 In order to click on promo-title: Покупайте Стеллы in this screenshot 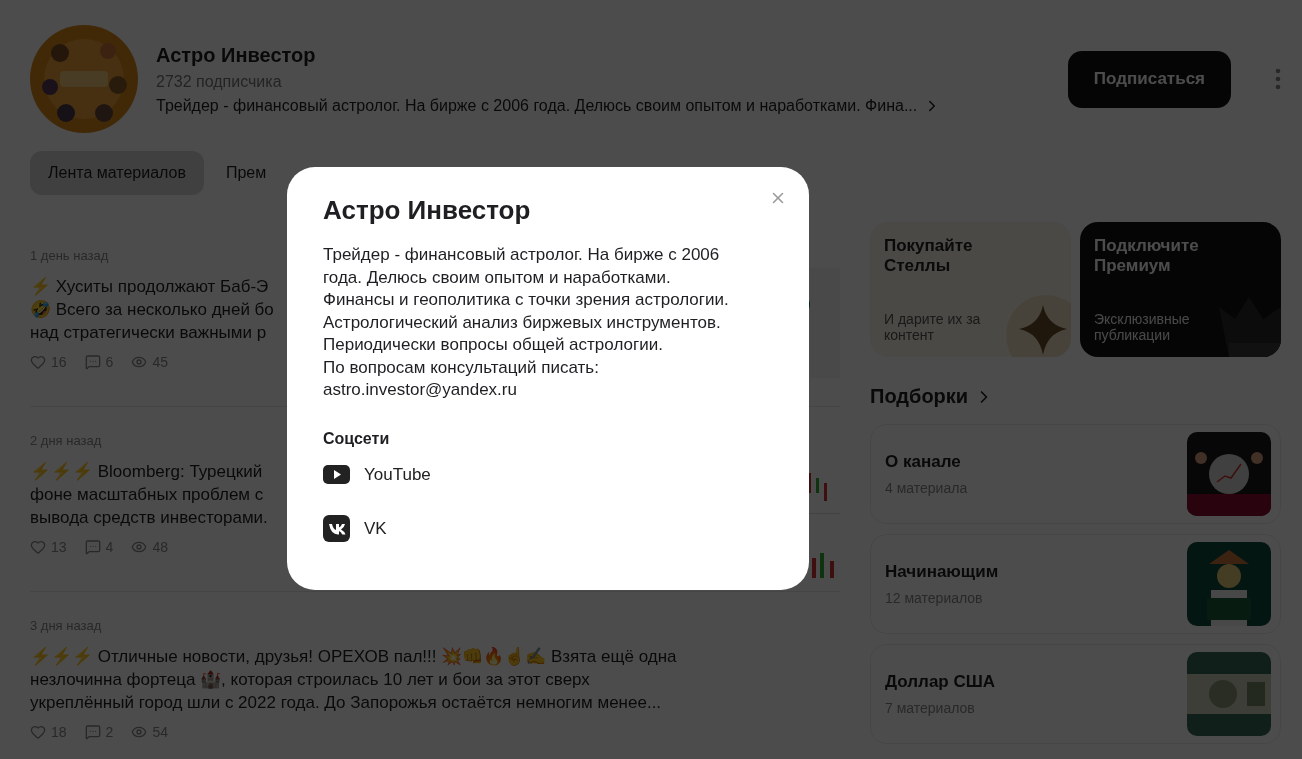, I will do `click(929, 256)`.